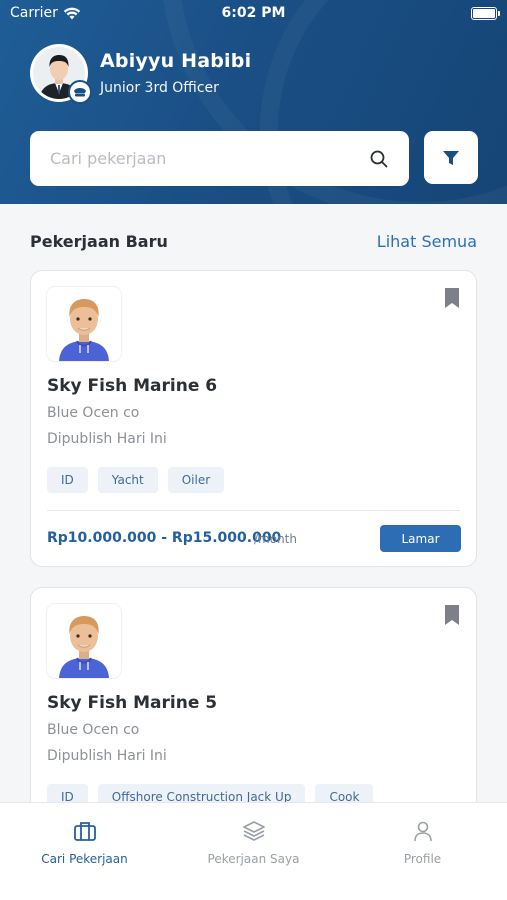 The height and width of the screenshot is (900, 507). I want to click on see-all-link: Lihat Semua, so click(427, 241).